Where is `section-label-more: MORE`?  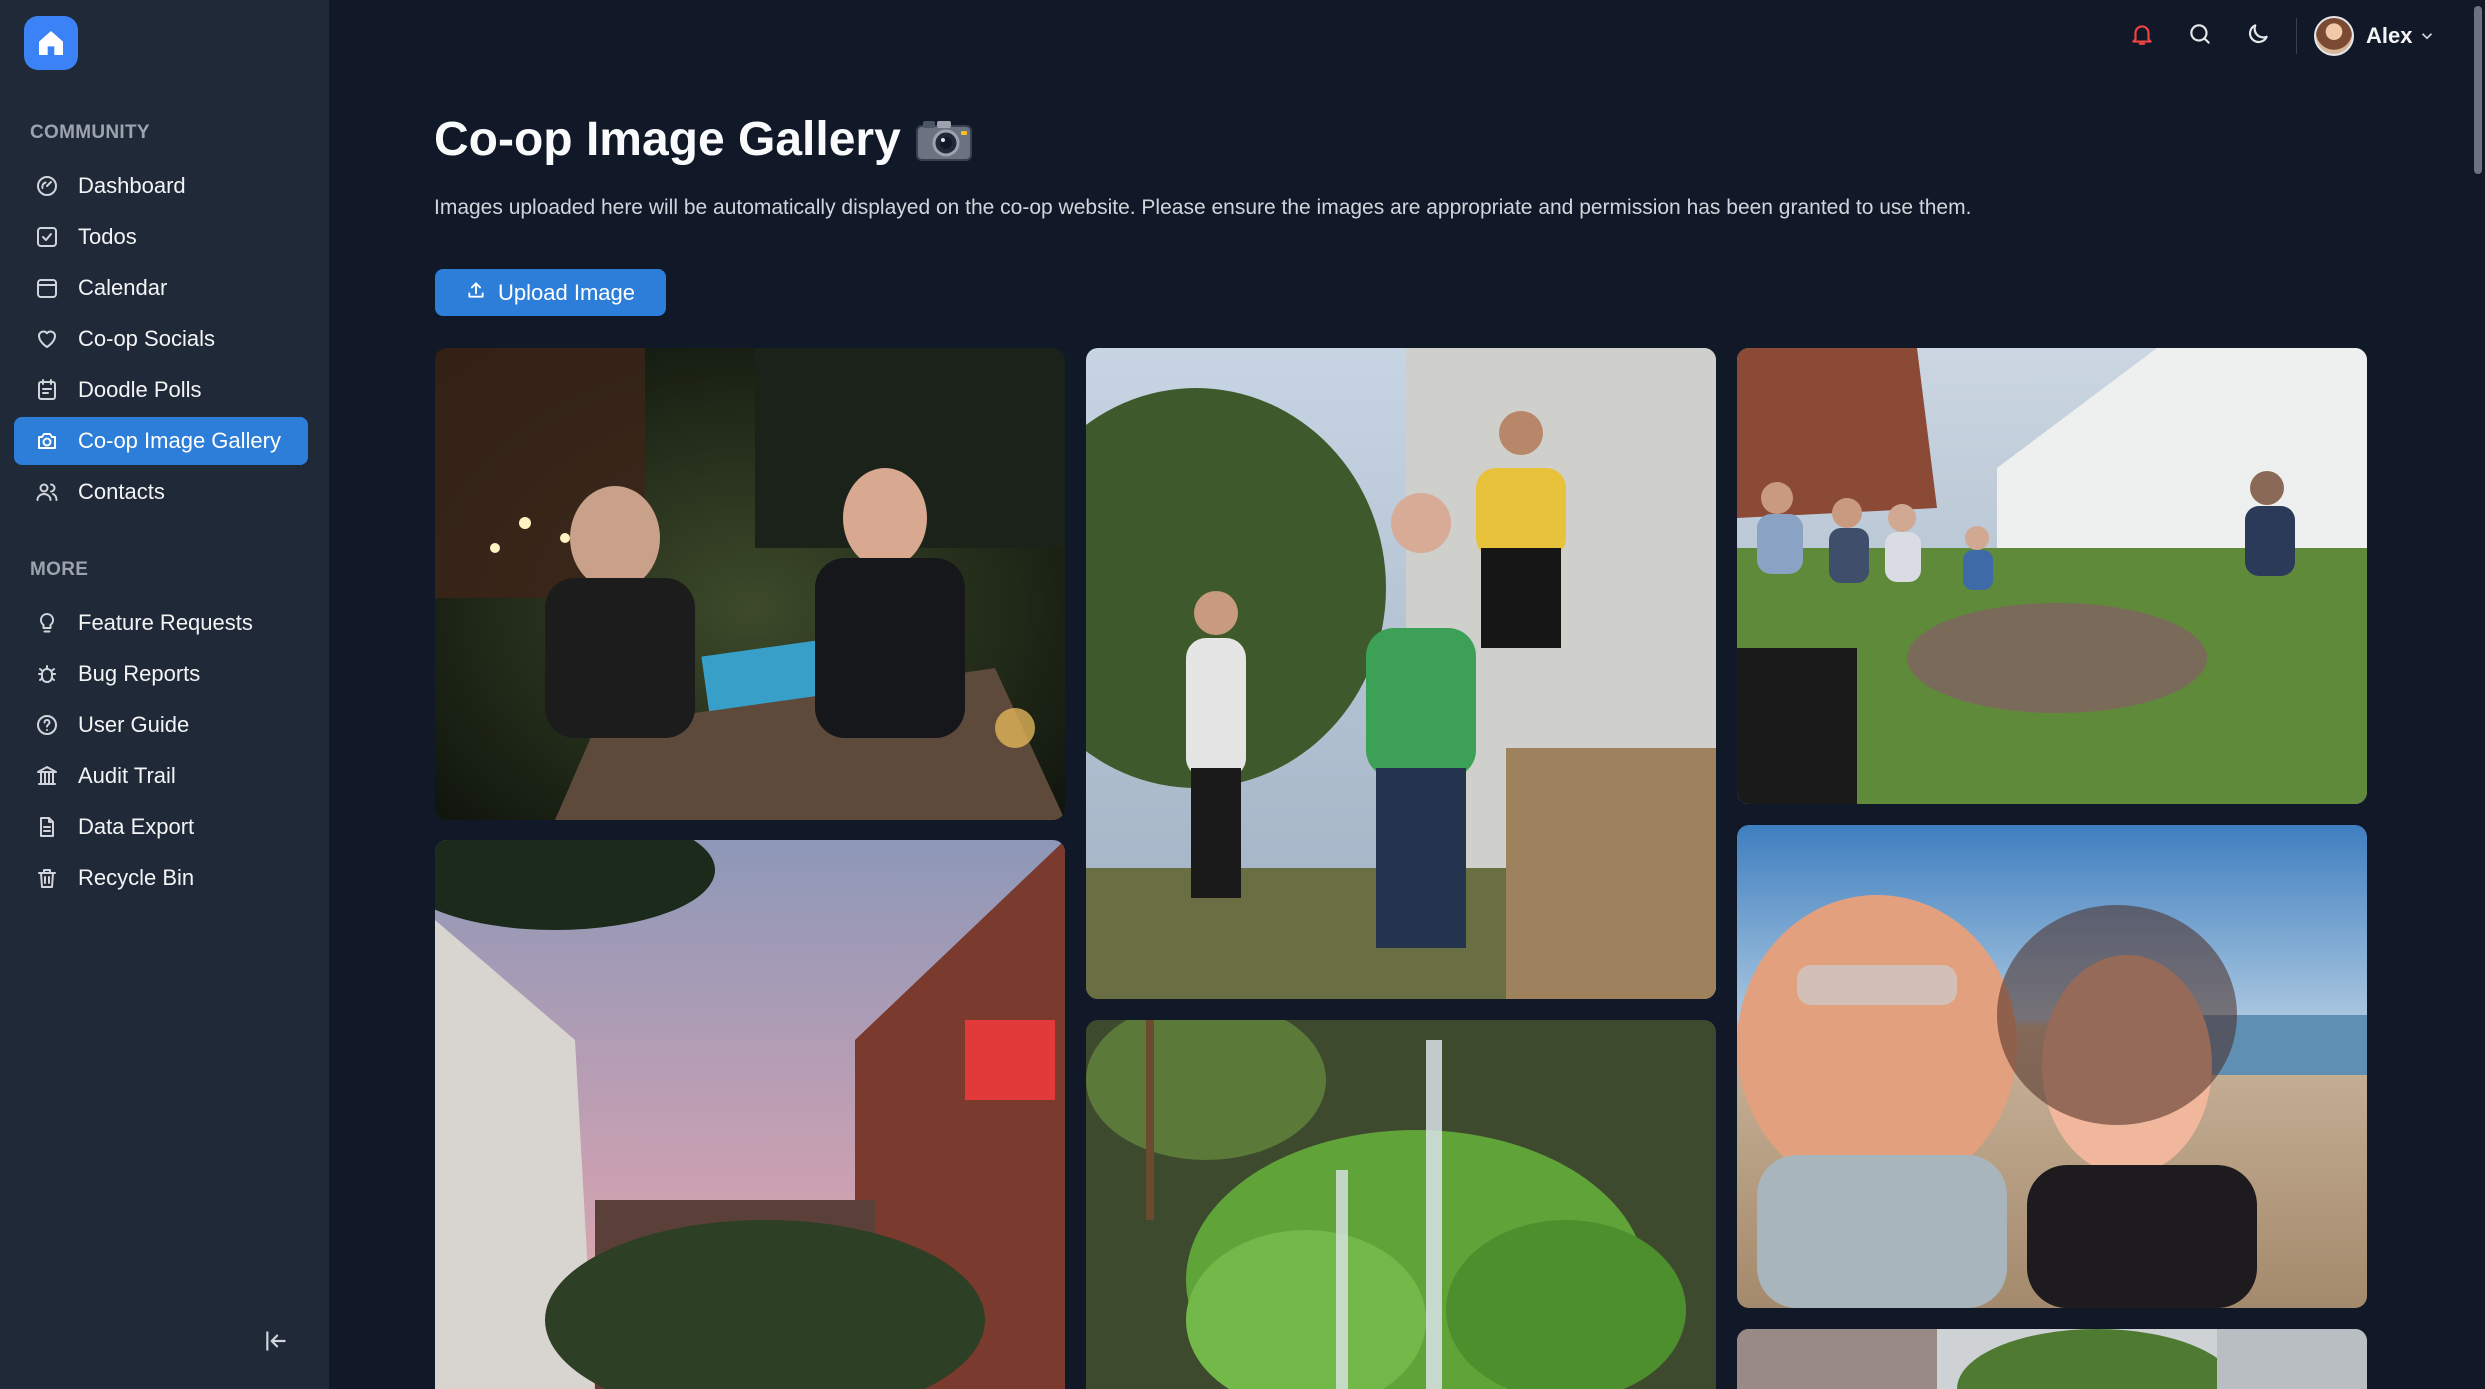
section-label-more: MORE is located at coordinates (59, 569).